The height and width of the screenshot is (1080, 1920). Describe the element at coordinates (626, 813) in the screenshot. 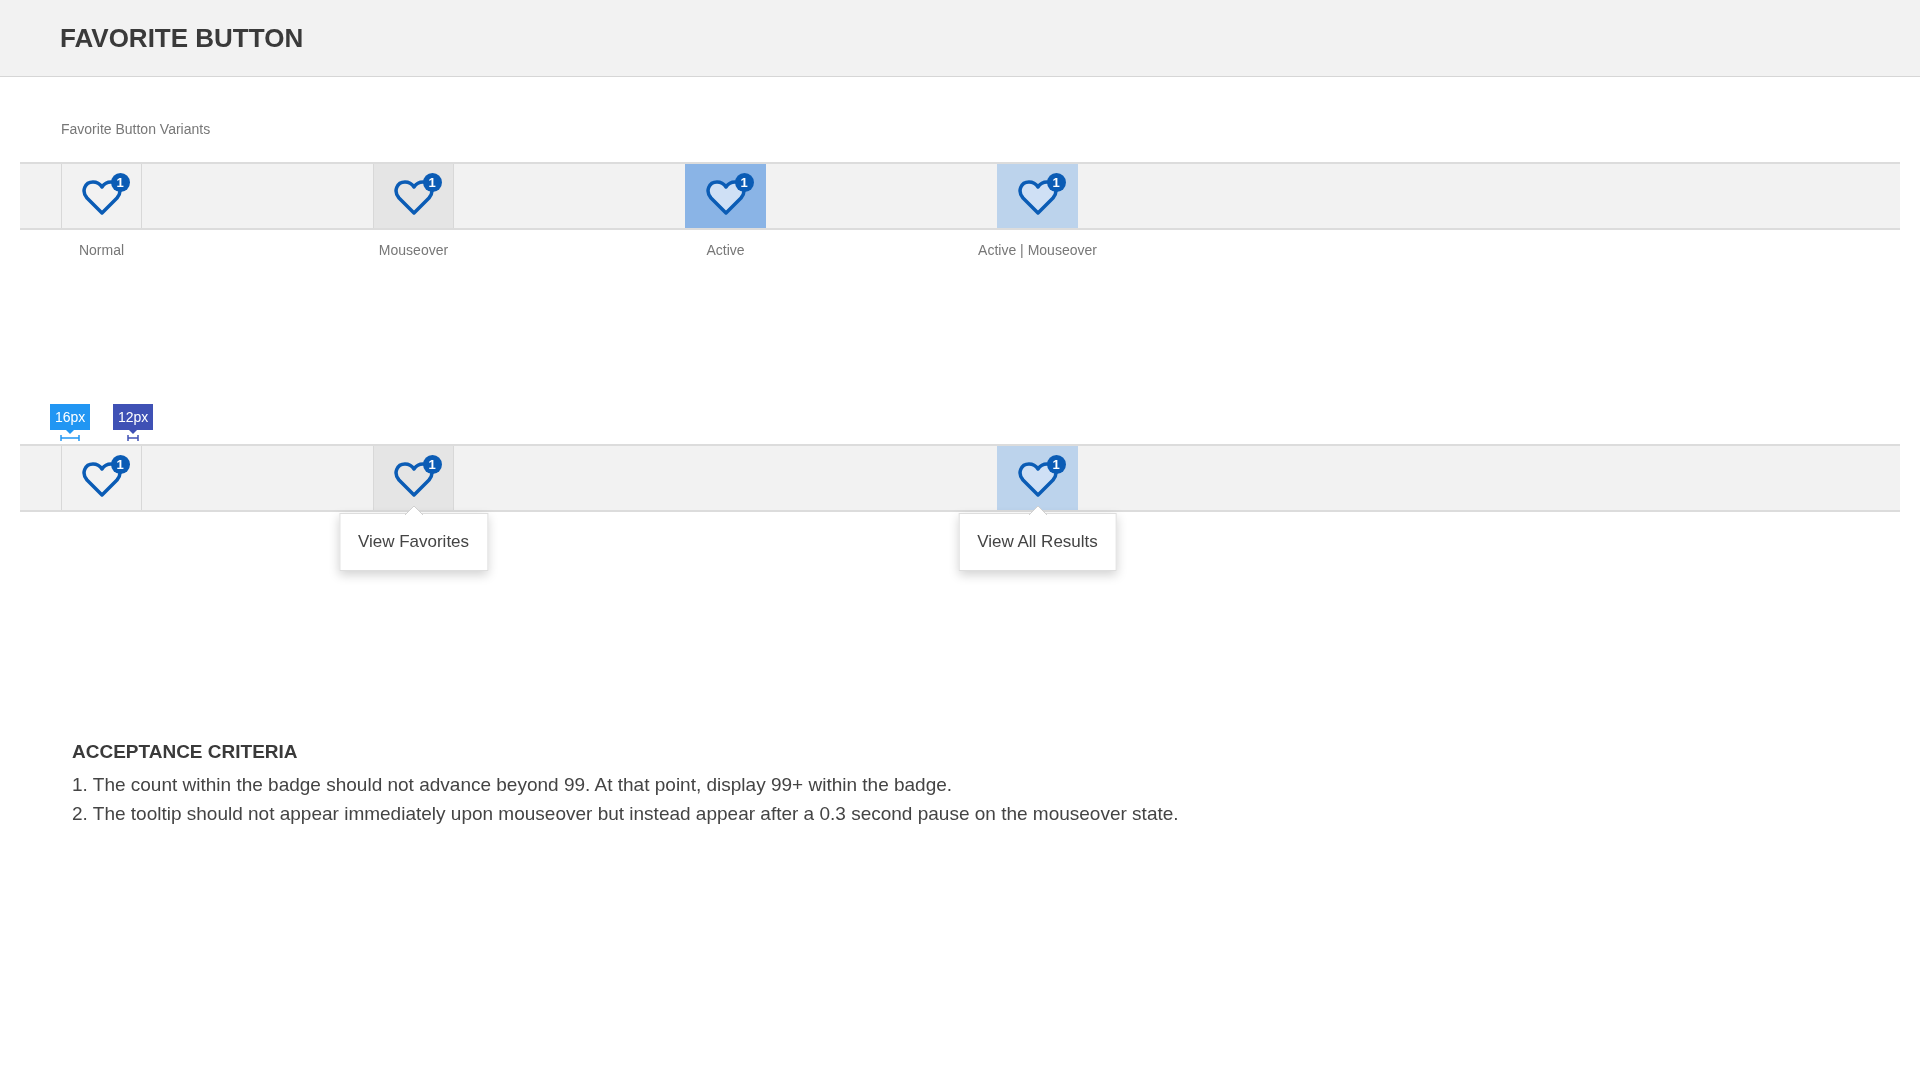

I see `criteria-item: 2. The tooltip should not appear immediately upon mouseover but instead appear after a 0.3 second pause on the mouseover state.` at that location.